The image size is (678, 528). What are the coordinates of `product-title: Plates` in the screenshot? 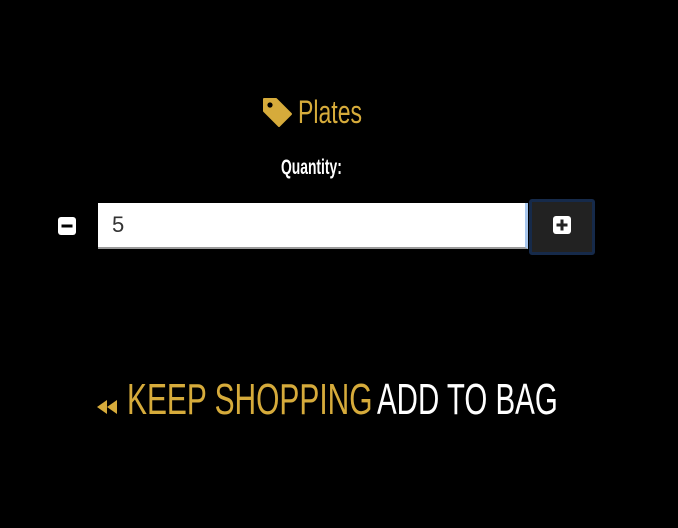 It's located at (324, 112).